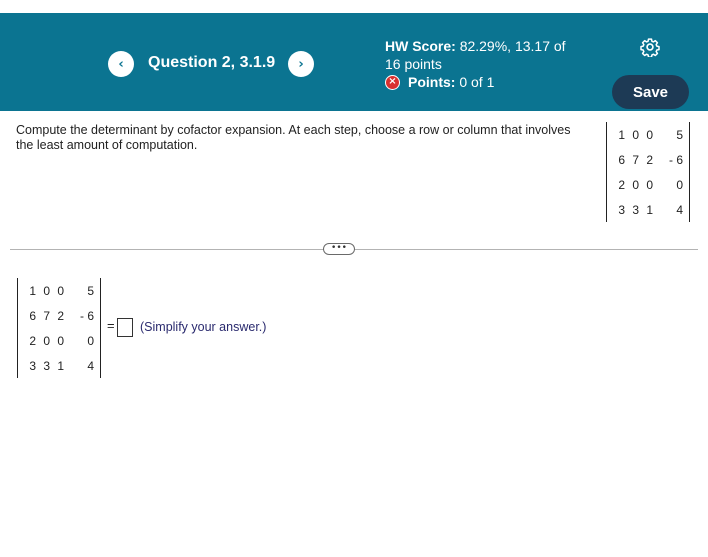  I want to click on expand-more-button: •••, so click(339, 249).